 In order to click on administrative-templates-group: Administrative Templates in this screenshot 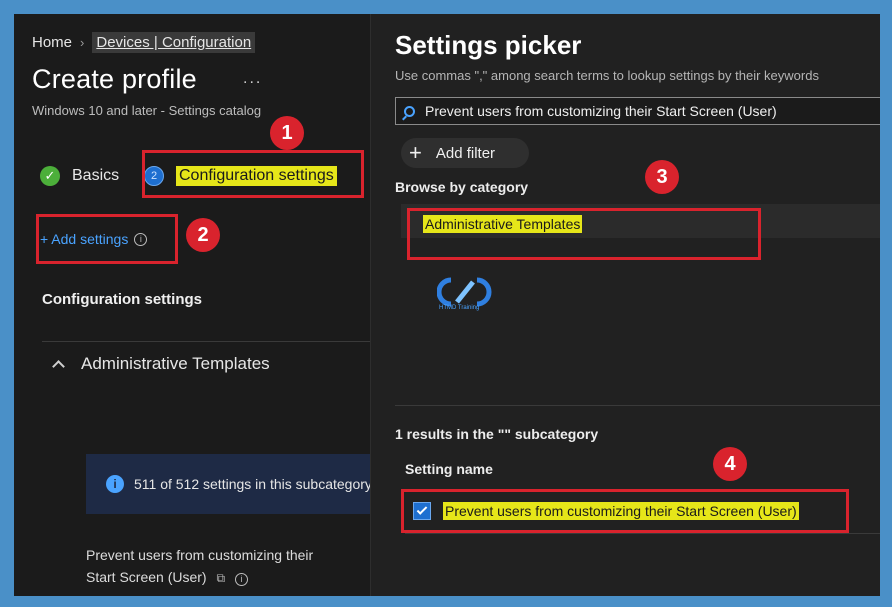, I will do `click(161, 364)`.